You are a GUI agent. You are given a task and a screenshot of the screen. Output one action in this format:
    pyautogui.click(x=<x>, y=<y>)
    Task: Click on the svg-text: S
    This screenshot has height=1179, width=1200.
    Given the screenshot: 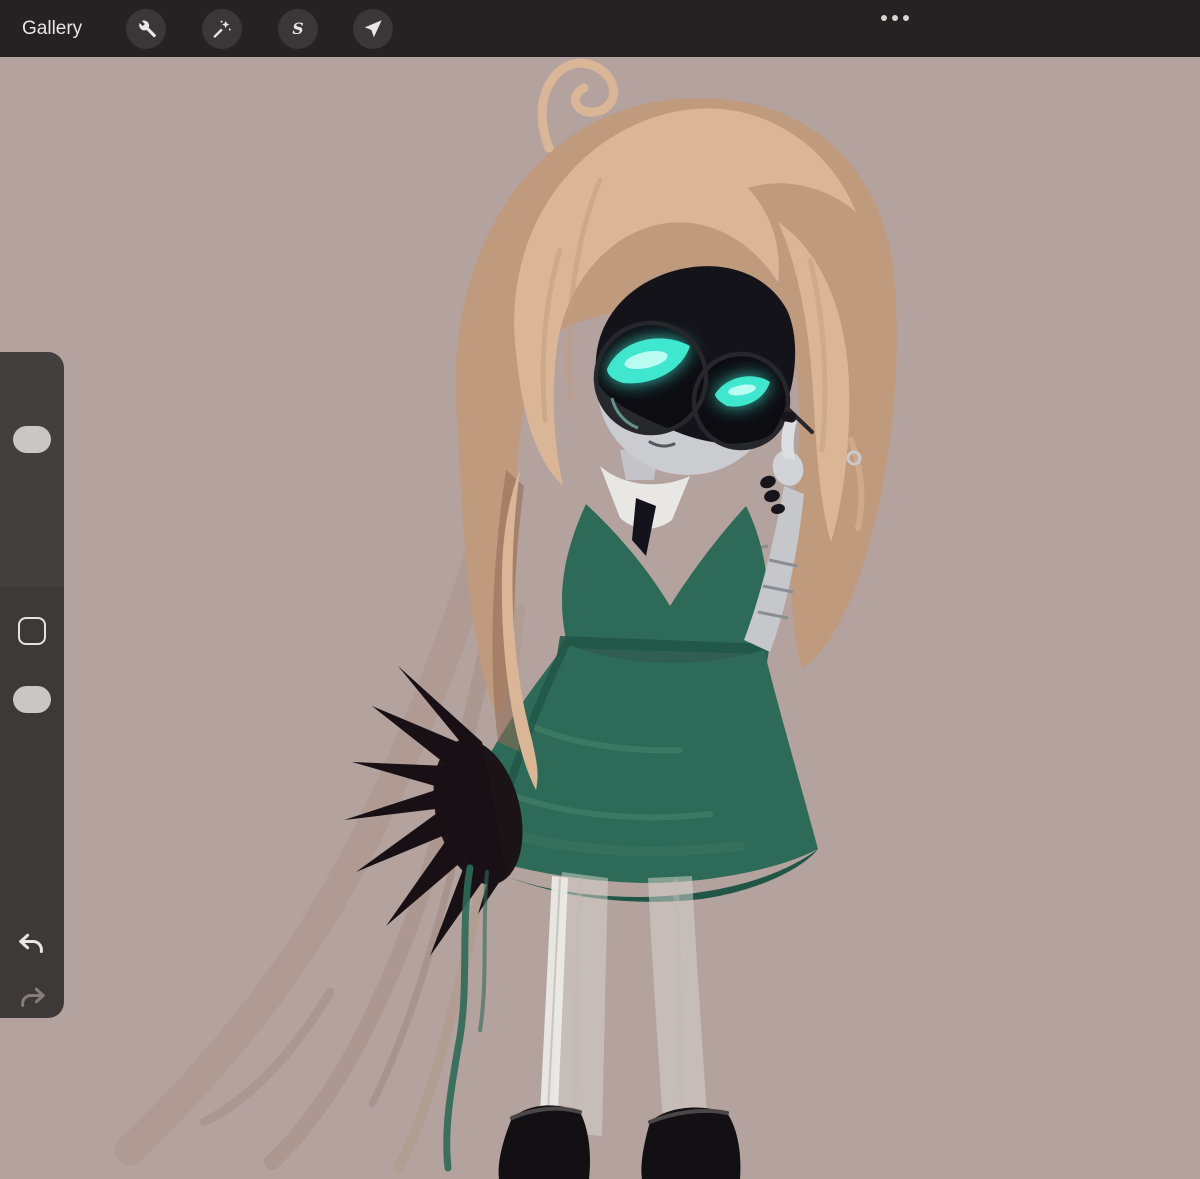 What is the action you would take?
    pyautogui.click(x=297, y=28)
    